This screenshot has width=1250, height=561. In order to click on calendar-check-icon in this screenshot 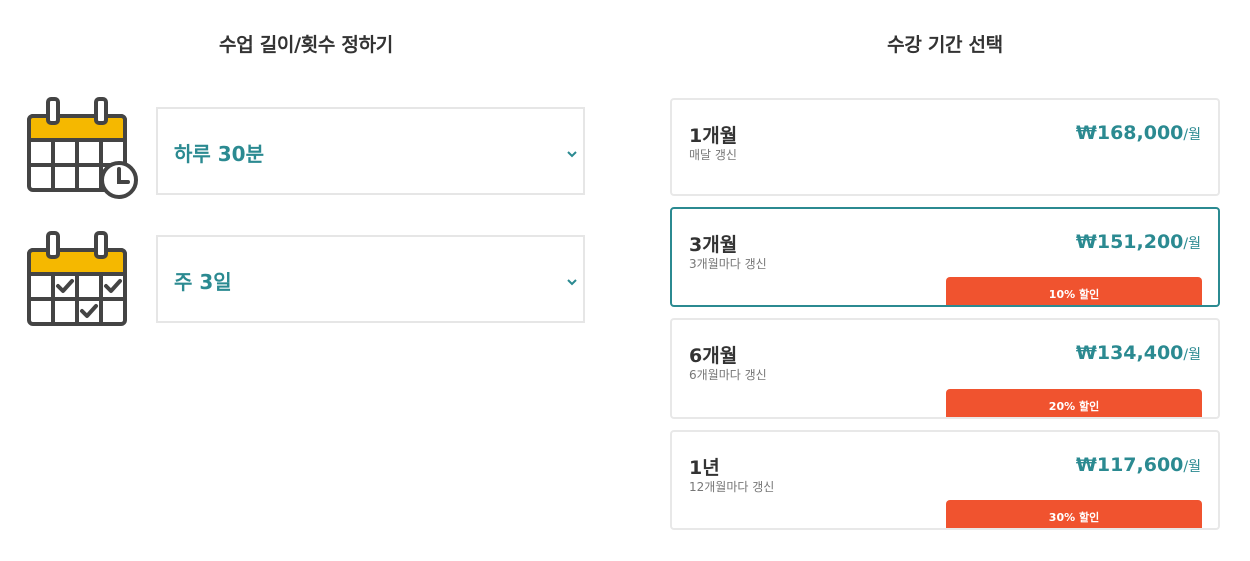, I will do `click(83, 282)`.